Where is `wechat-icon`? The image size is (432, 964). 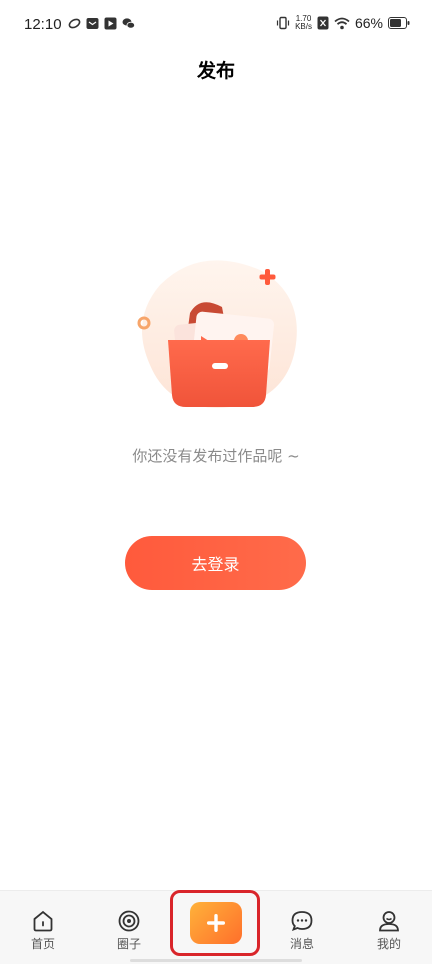 wechat-icon is located at coordinates (128, 23).